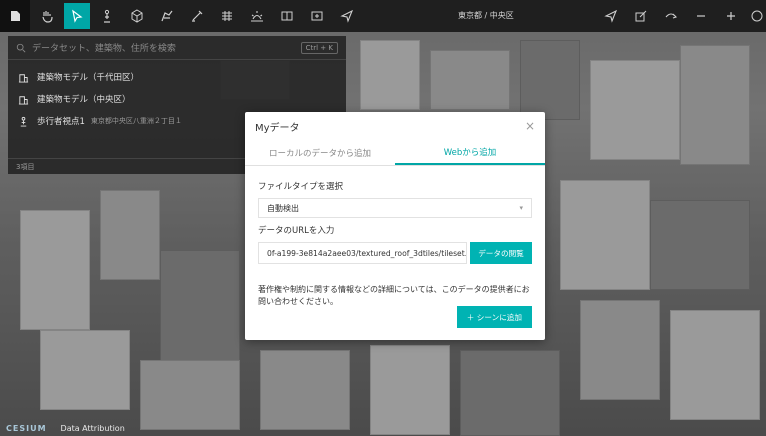 Image resolution: width=766 pixels, height=436 pixels. I want to click on url-label: データのURLを入力, so click(296, 231).